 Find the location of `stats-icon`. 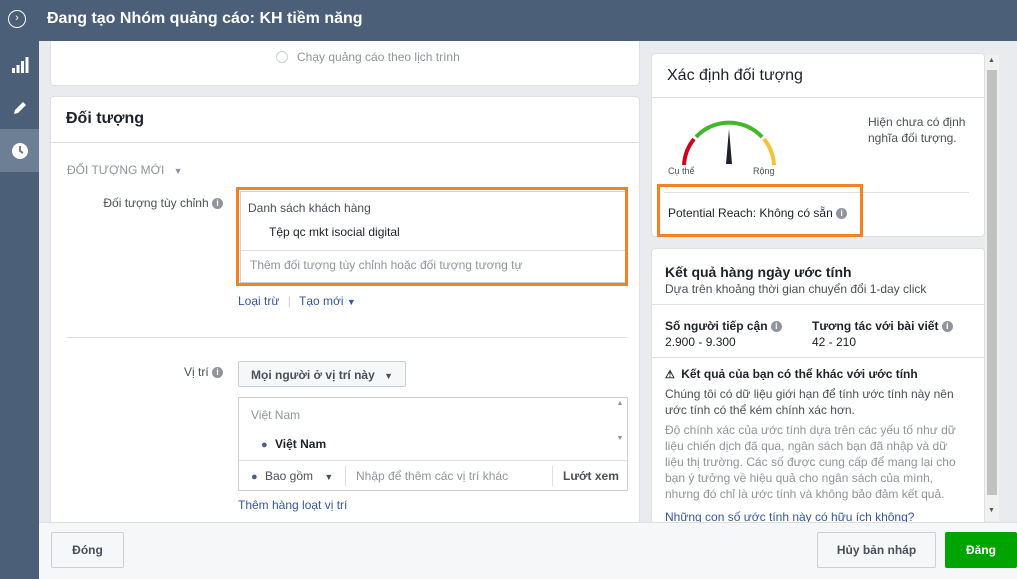

stats-icon is located at coordinates (19, 64).